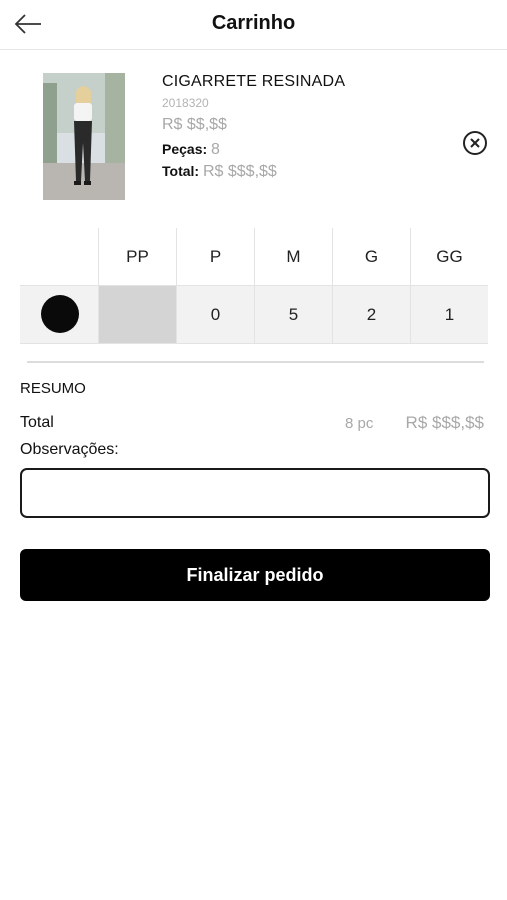  I want to click on product-image, so click(84, 136).